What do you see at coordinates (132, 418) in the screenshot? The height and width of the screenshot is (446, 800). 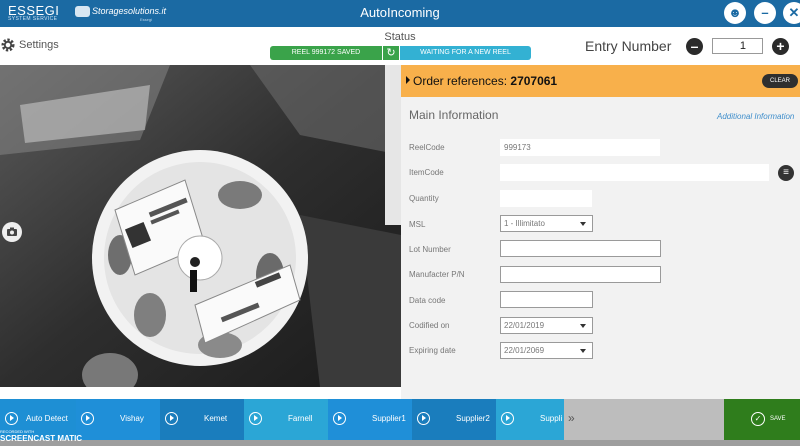 I see `supplier-tab-label: Vishay` at bounding box center [132, 418].